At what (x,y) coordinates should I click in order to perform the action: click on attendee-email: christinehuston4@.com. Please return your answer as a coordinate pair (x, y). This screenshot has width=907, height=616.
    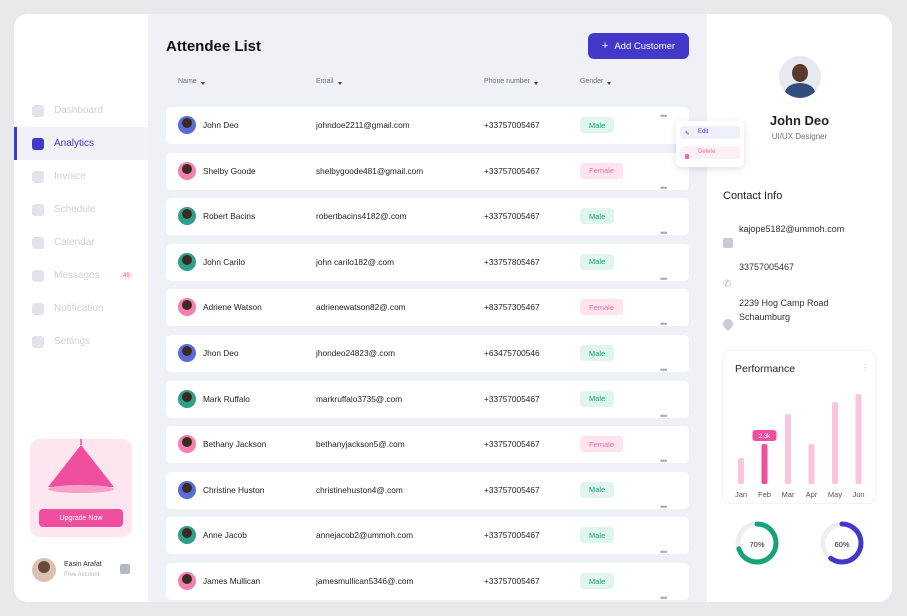
    Looking at the image, I should click on (359, 489).